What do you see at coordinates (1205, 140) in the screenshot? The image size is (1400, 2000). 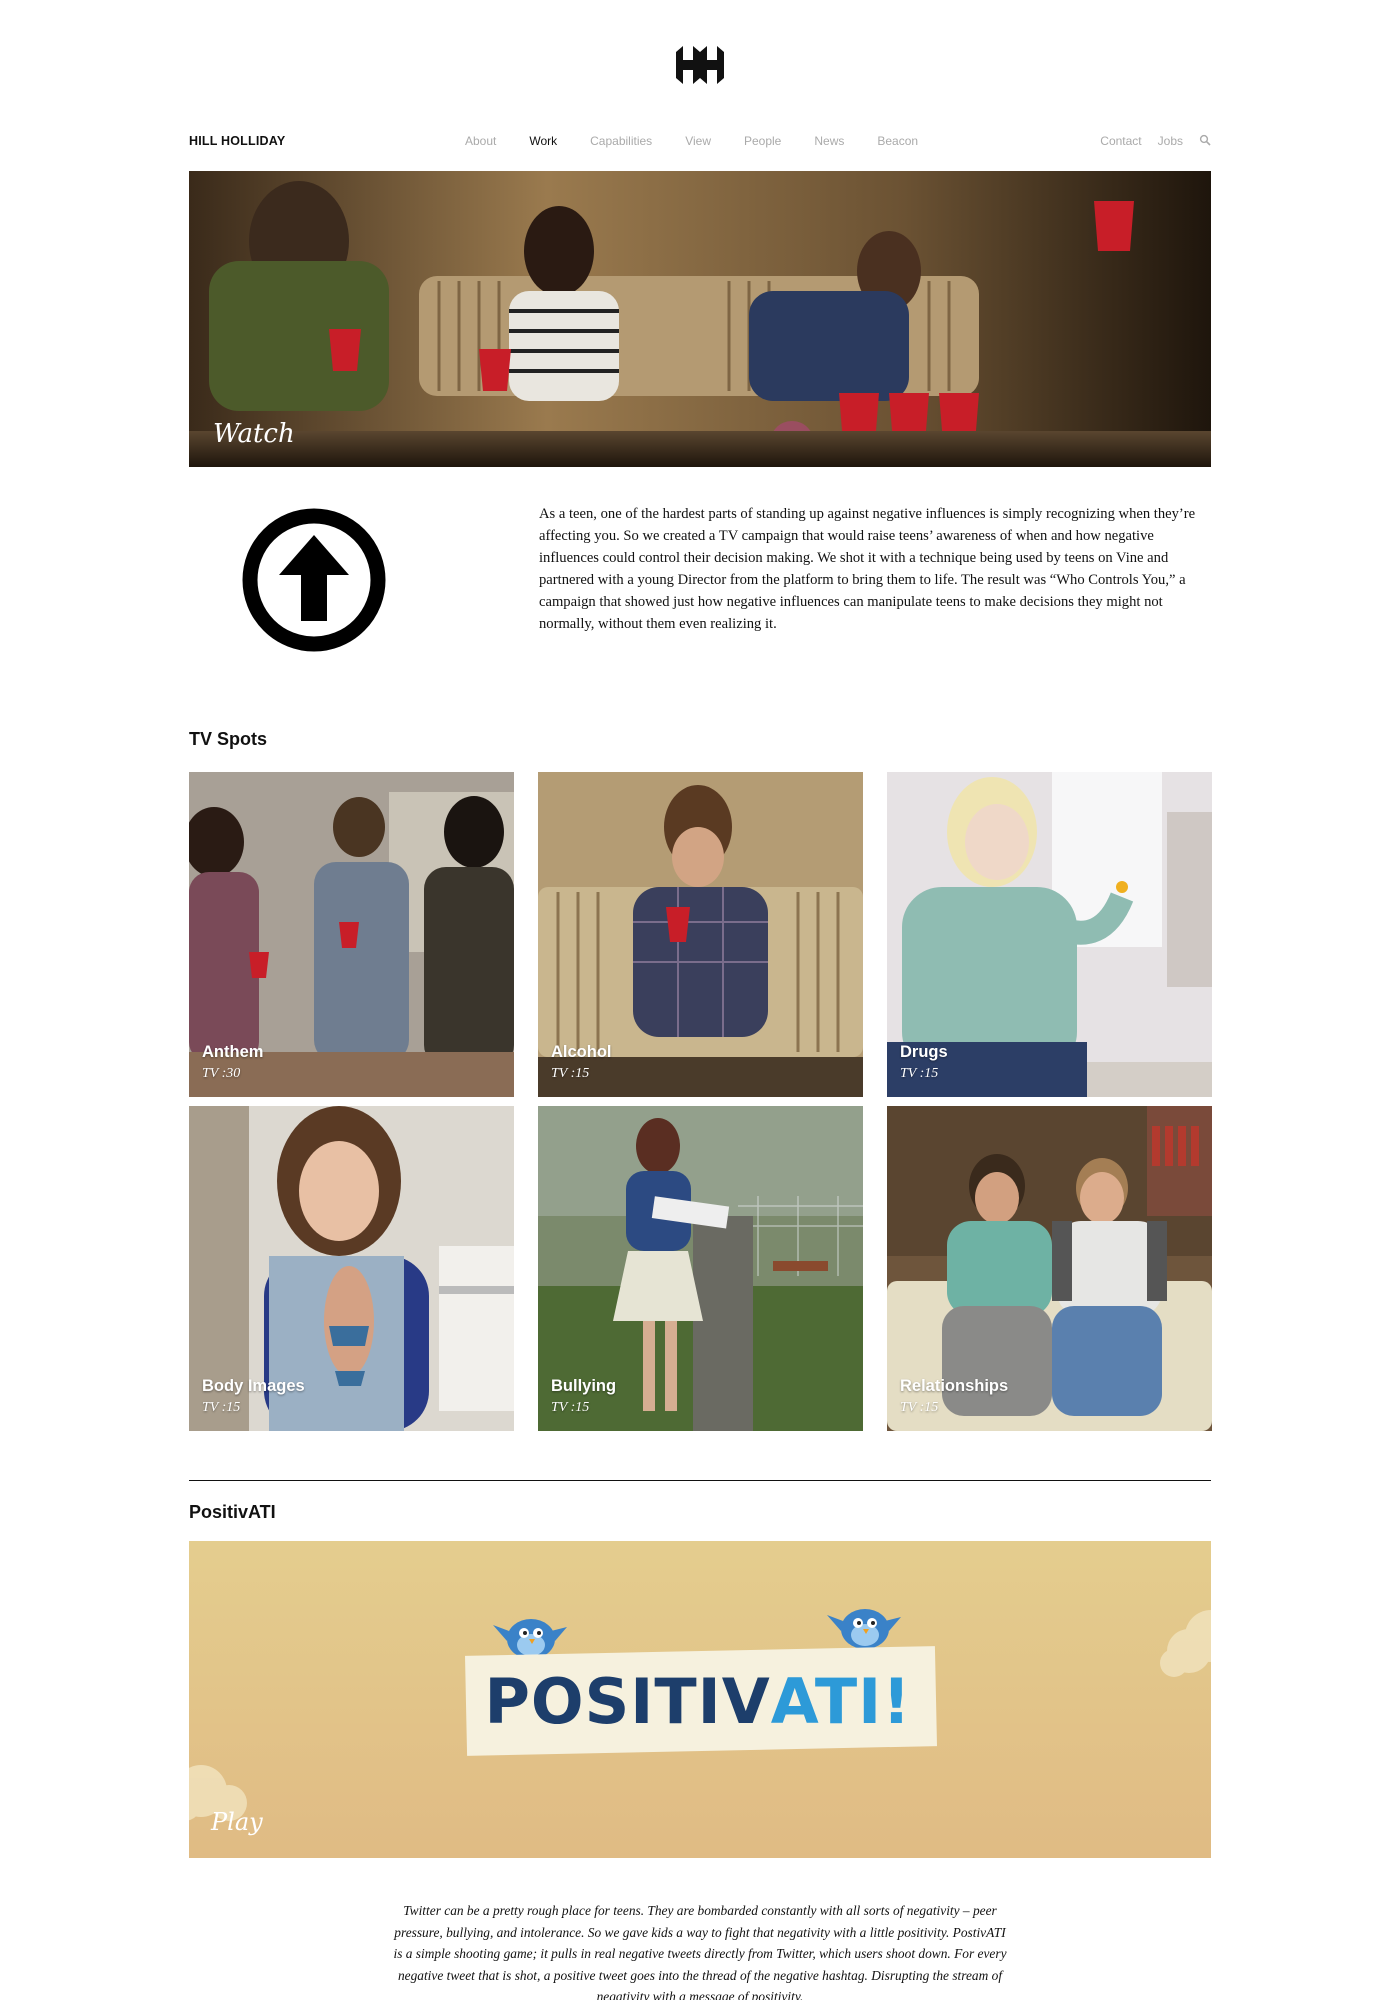 I see `search-icon` at bounding box center [1205, 140].